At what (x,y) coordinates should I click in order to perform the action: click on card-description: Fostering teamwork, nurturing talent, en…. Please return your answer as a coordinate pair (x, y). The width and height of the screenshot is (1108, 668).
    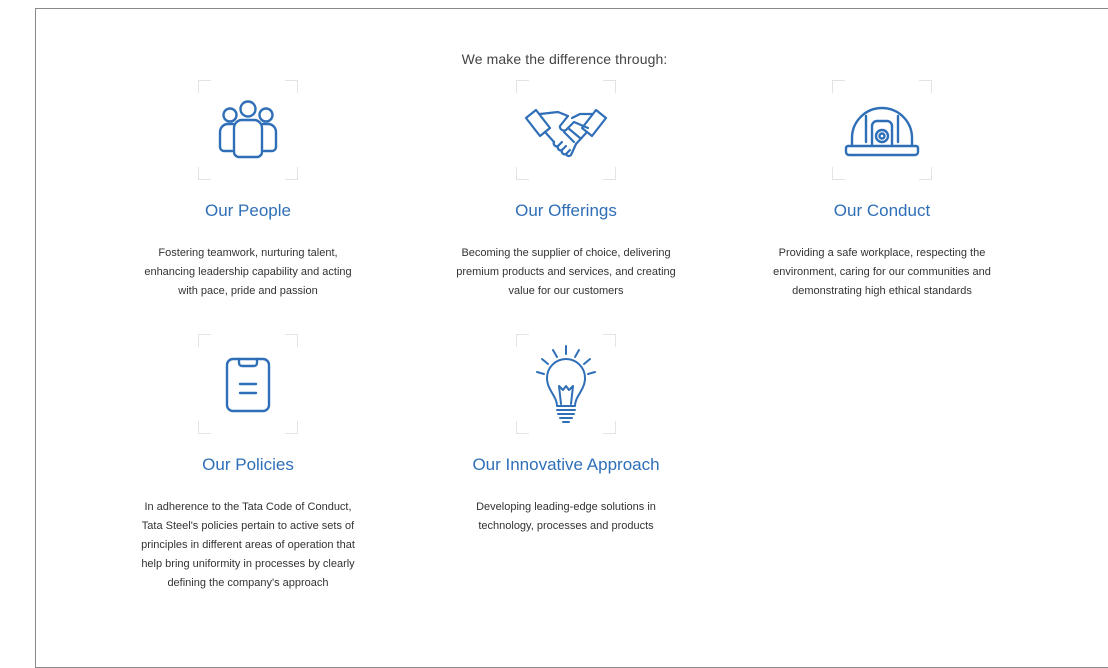
    Looking at the image, I should click on (248, 272).